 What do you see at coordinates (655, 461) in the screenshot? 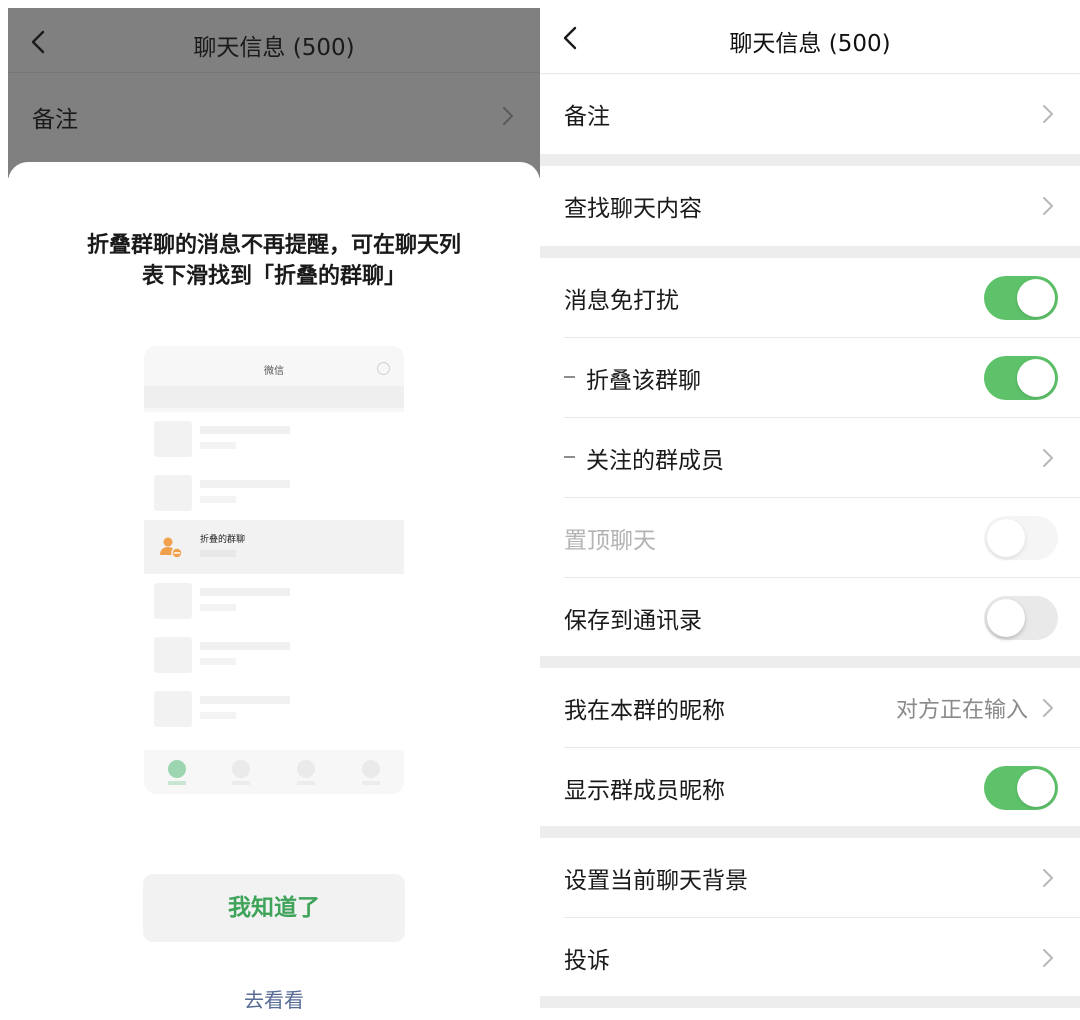
I see `row-label: 关注的群成员` at bounding box center [655, 461].